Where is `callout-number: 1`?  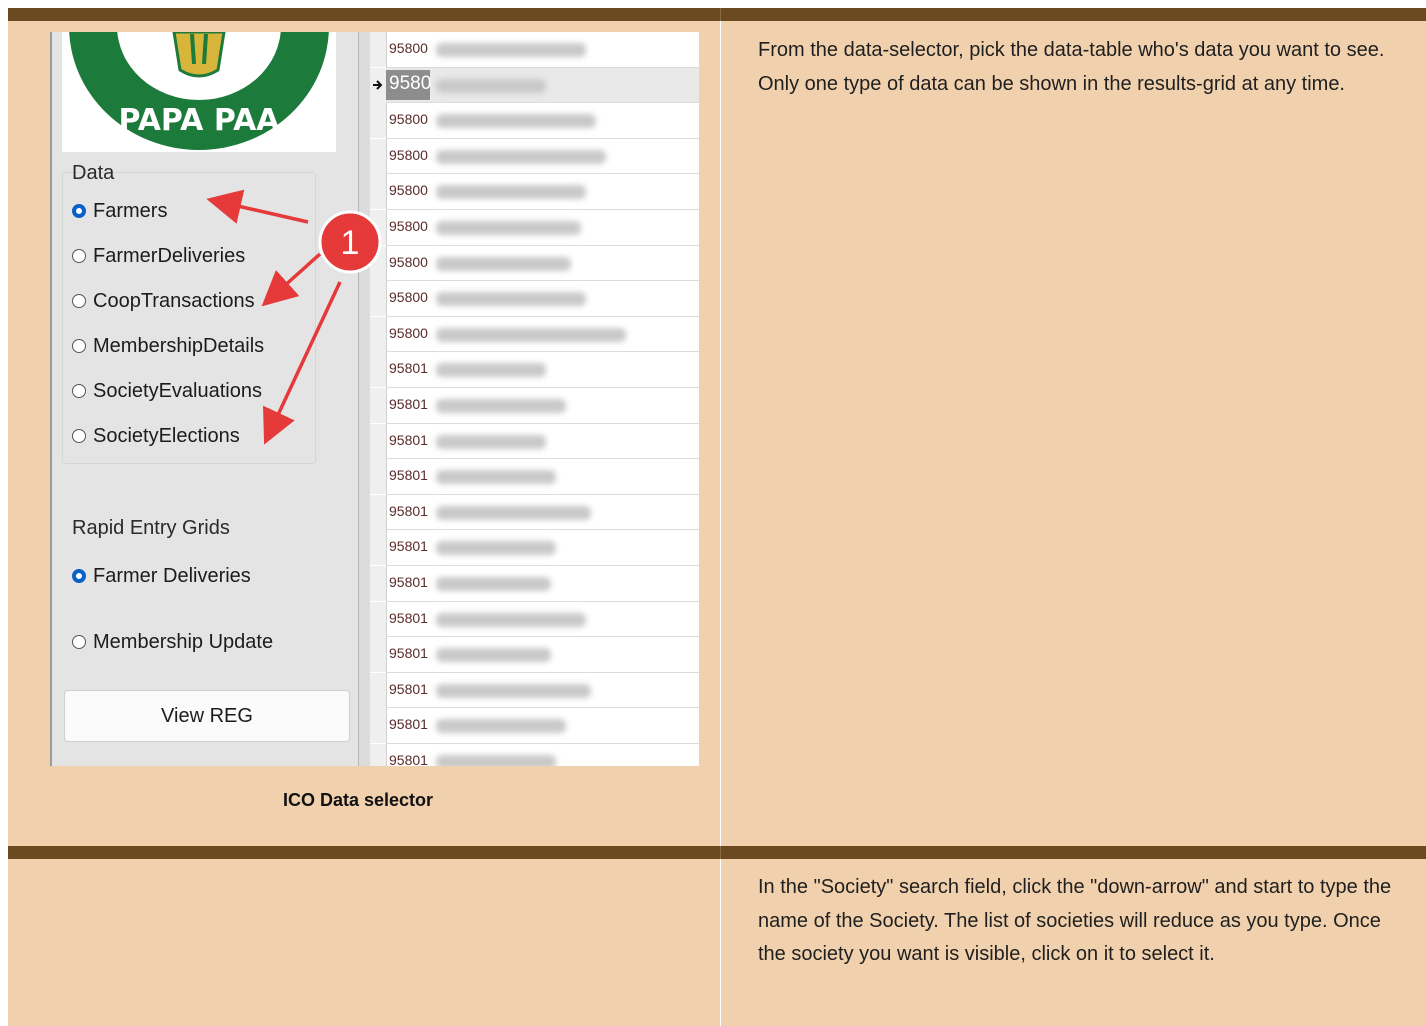 callout-number: 1 is located at coordinates (350, 243).